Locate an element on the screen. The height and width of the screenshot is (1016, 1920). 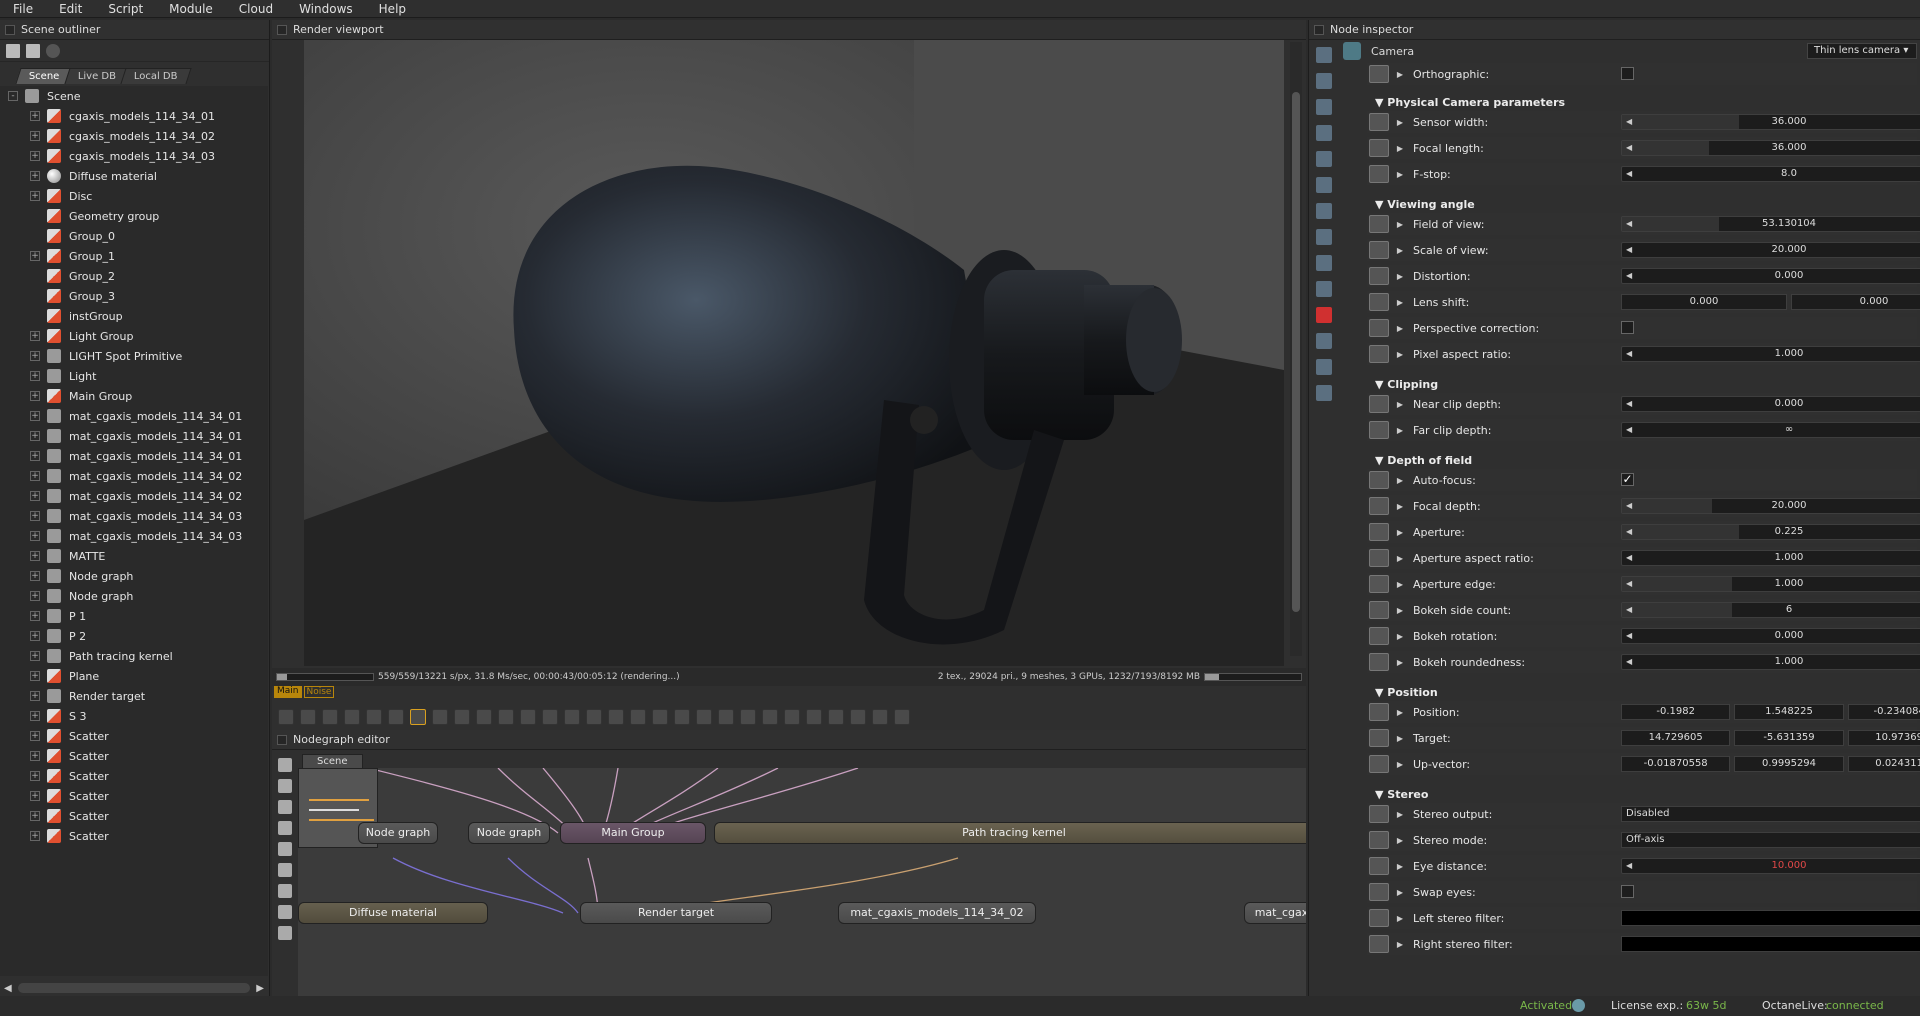
tree-item: + cgaxis_models_114_34_02 is located at coordinates (134, 136).